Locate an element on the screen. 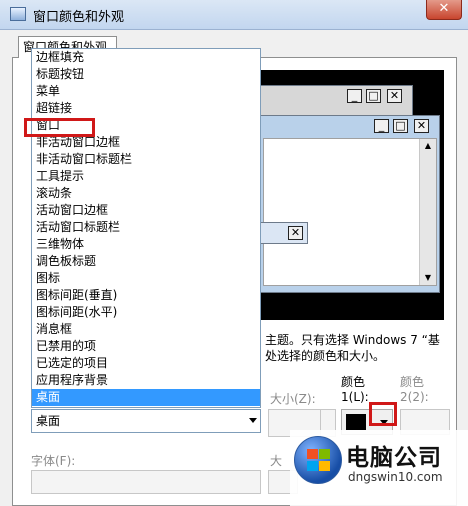 This screenshot has height=506, width=468. color2-label-bottom: 2(2): is located at coordinates (414, 397).